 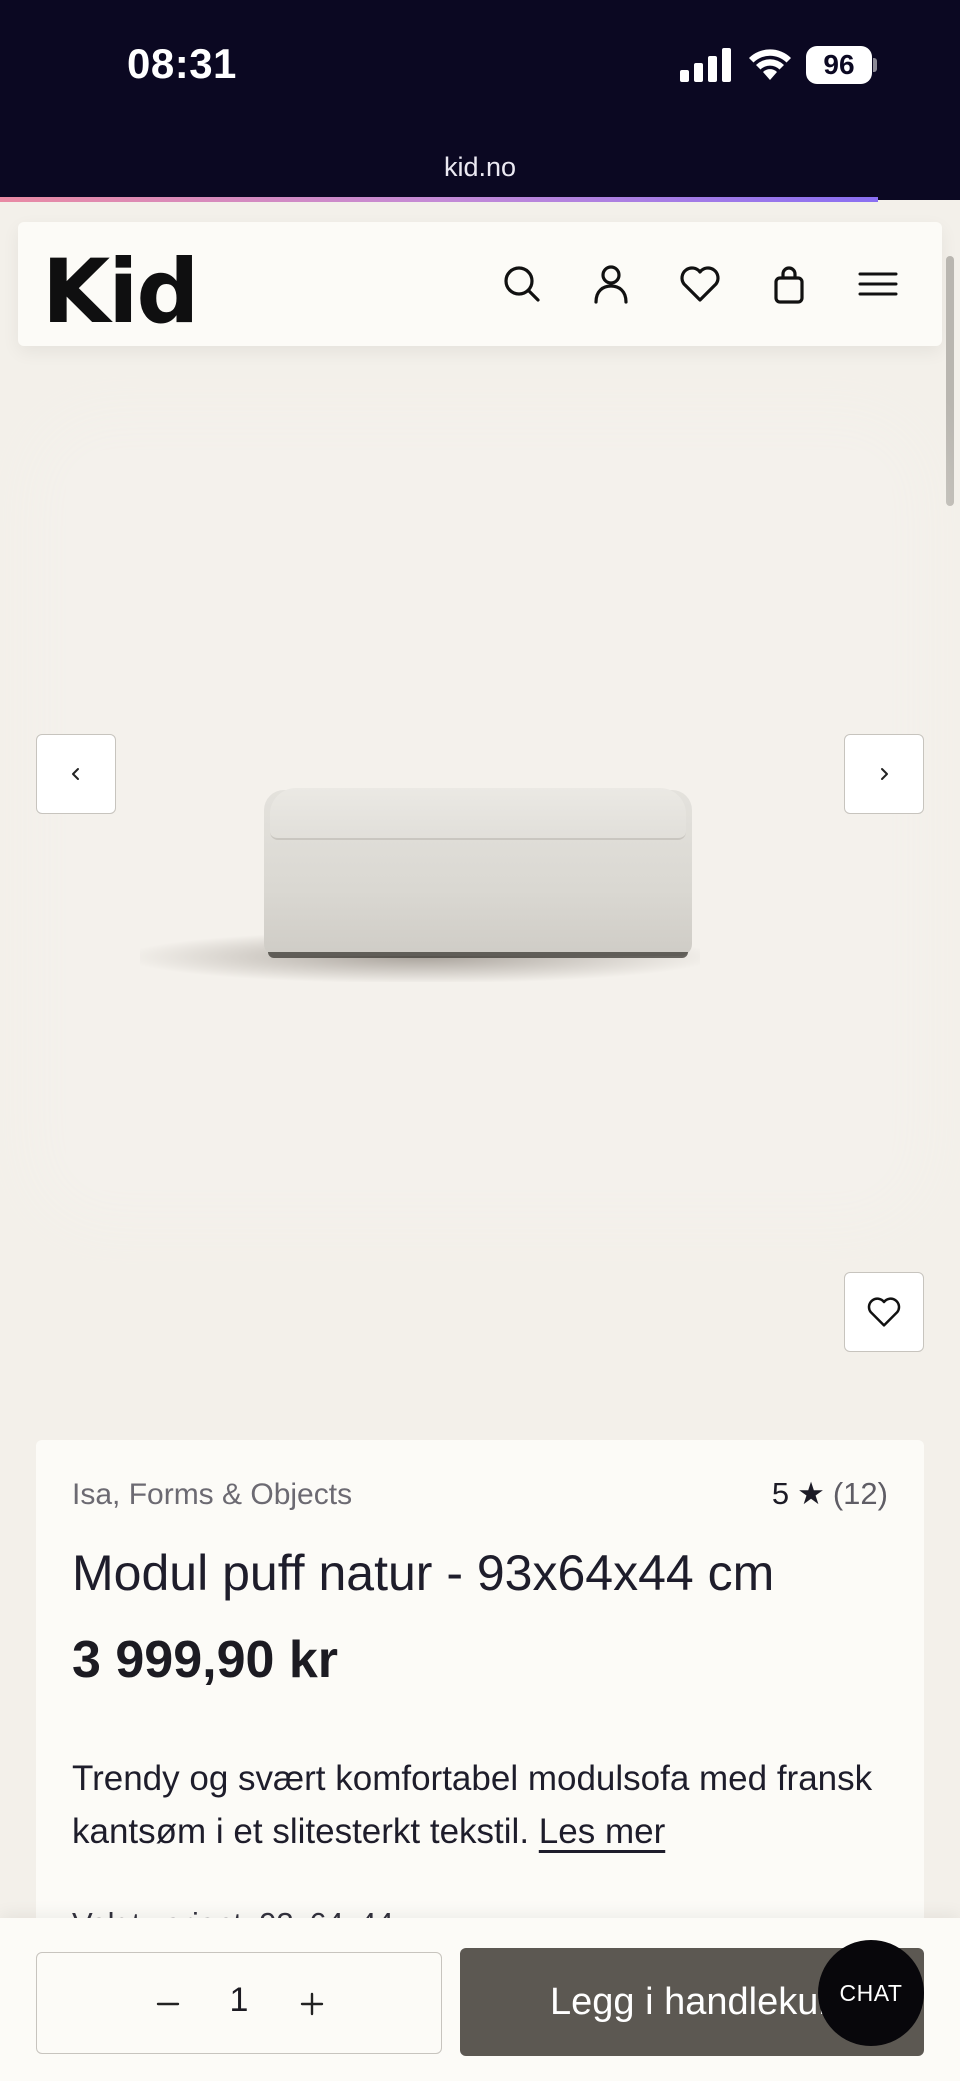 I want to click on gallery-prev-button, so click(x=76, y=774).